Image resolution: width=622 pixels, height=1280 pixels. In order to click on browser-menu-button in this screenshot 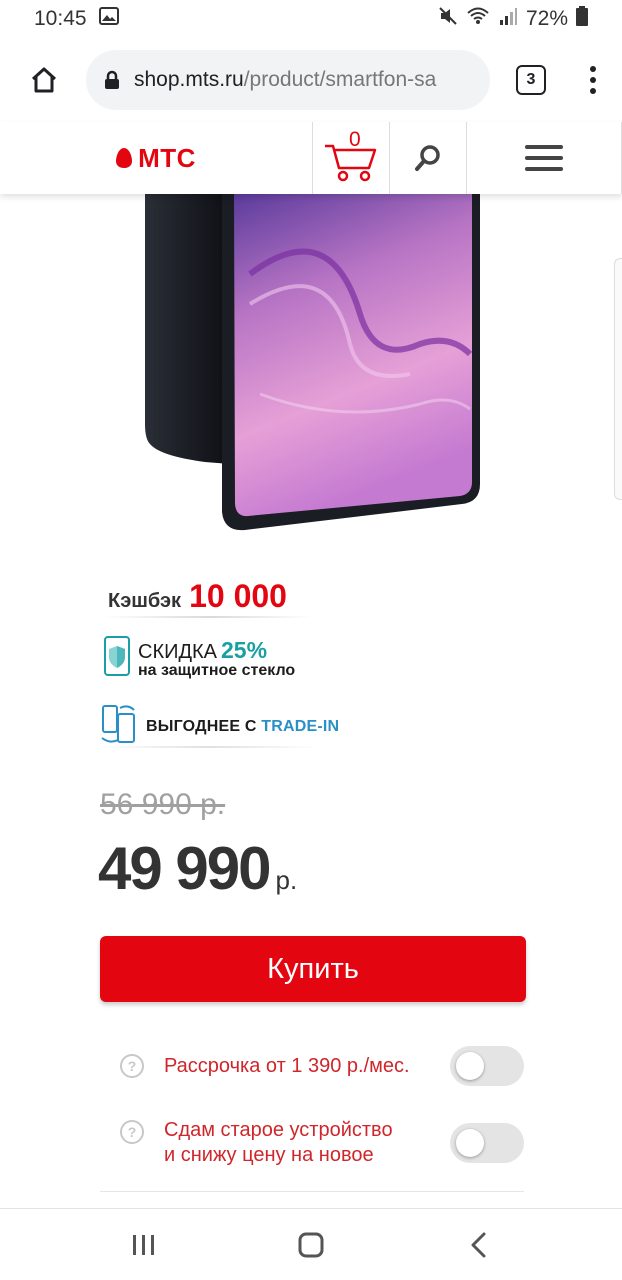, I will do `click(593, 80)`.